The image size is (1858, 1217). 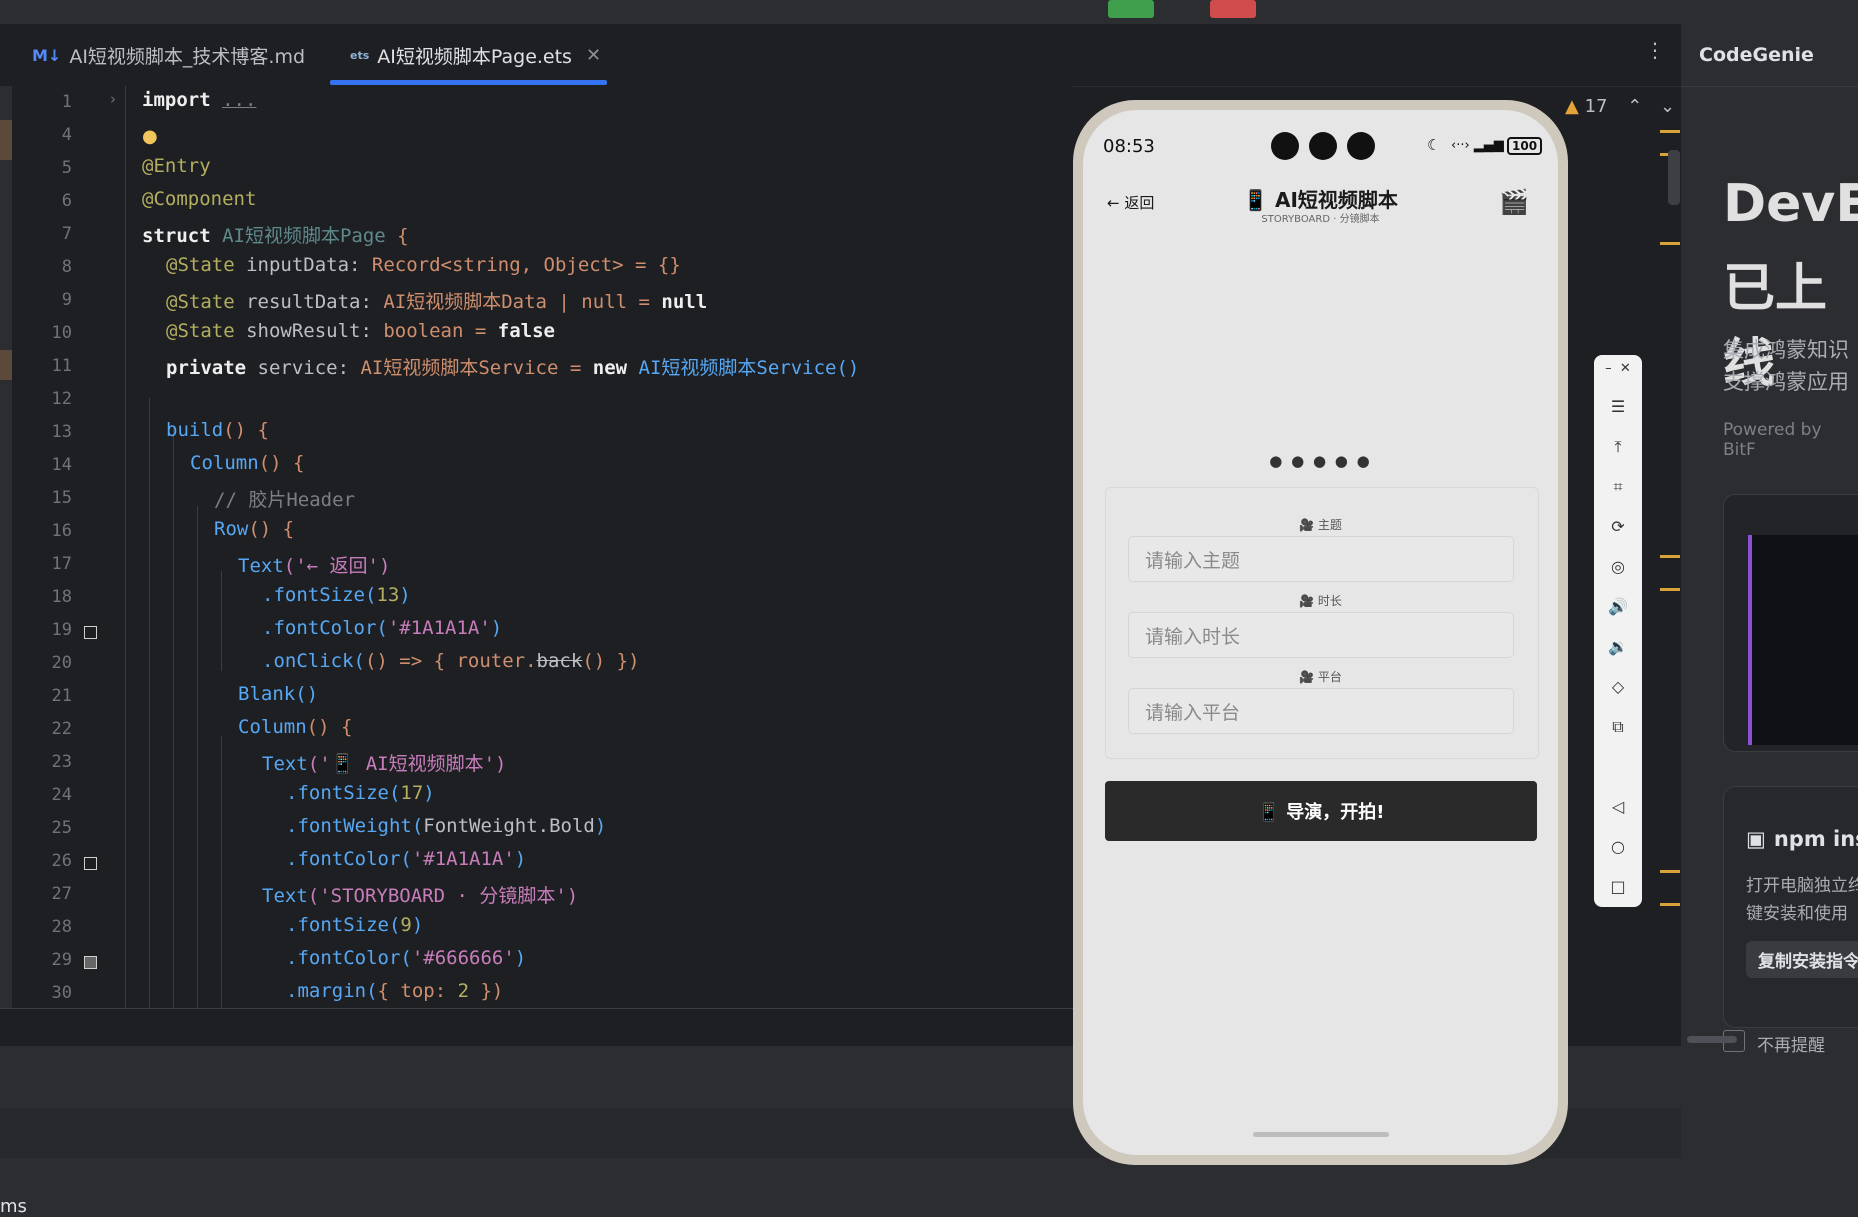 What do you see at coordinates (61, 465) in the screenshot?
I see `line-number: 14` at bounding box center [61, 465].